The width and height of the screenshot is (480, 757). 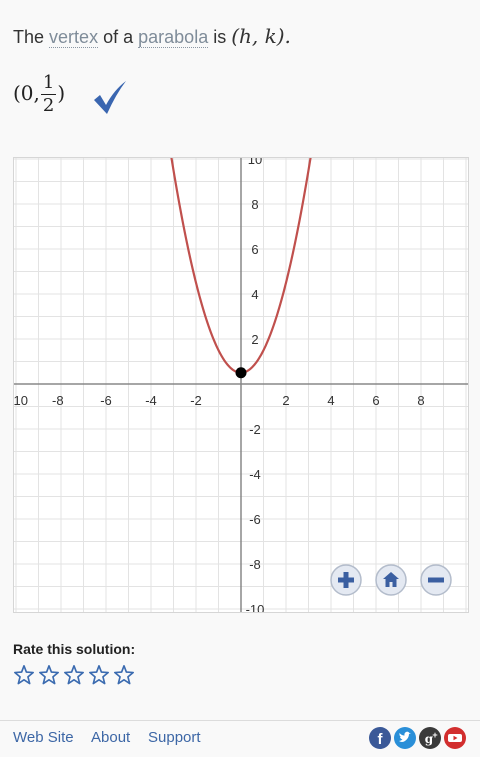 I want to click on twitter-icon, so click(x=405, y=738).